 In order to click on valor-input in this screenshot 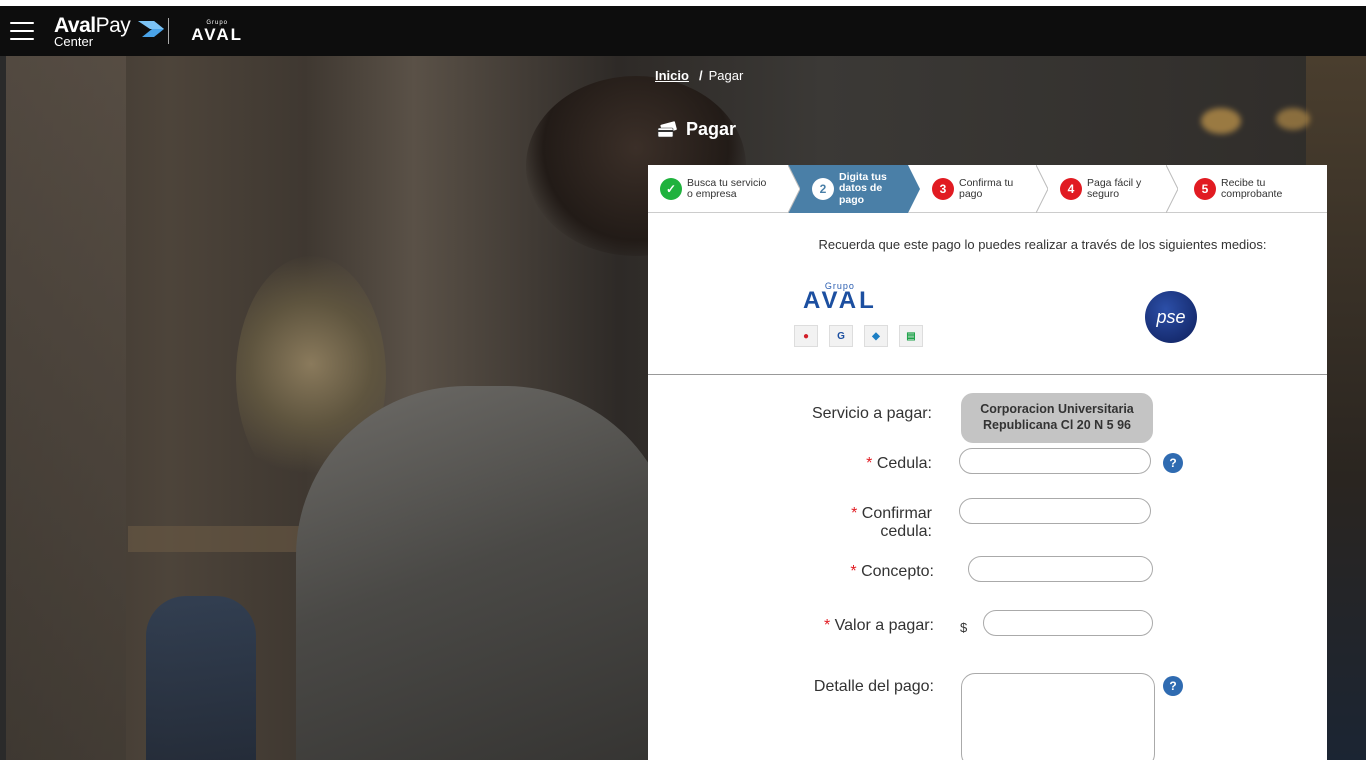, I will do `click(1068, 623)`.